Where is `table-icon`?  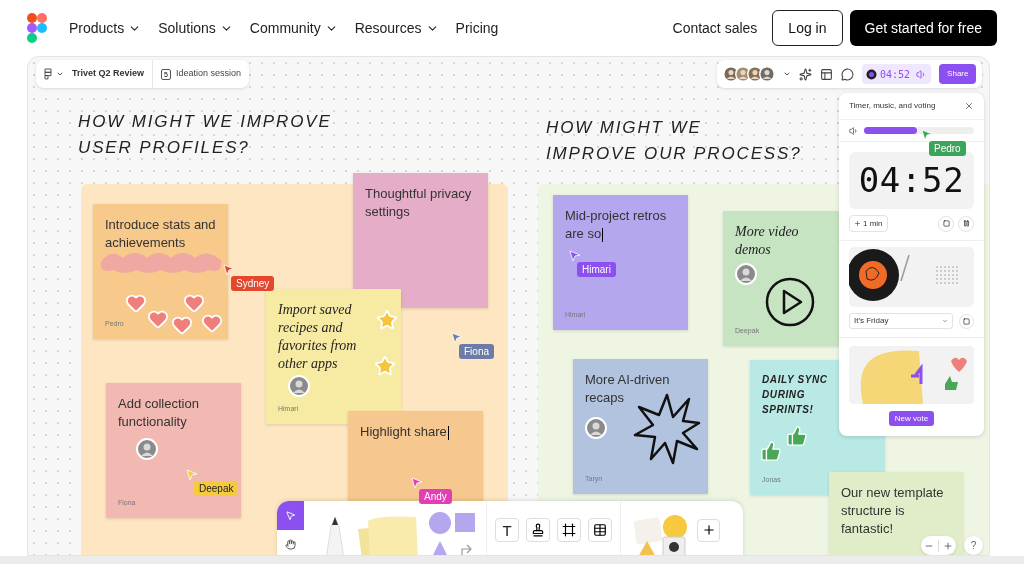
table-icon is located at coordinates (600, 530).